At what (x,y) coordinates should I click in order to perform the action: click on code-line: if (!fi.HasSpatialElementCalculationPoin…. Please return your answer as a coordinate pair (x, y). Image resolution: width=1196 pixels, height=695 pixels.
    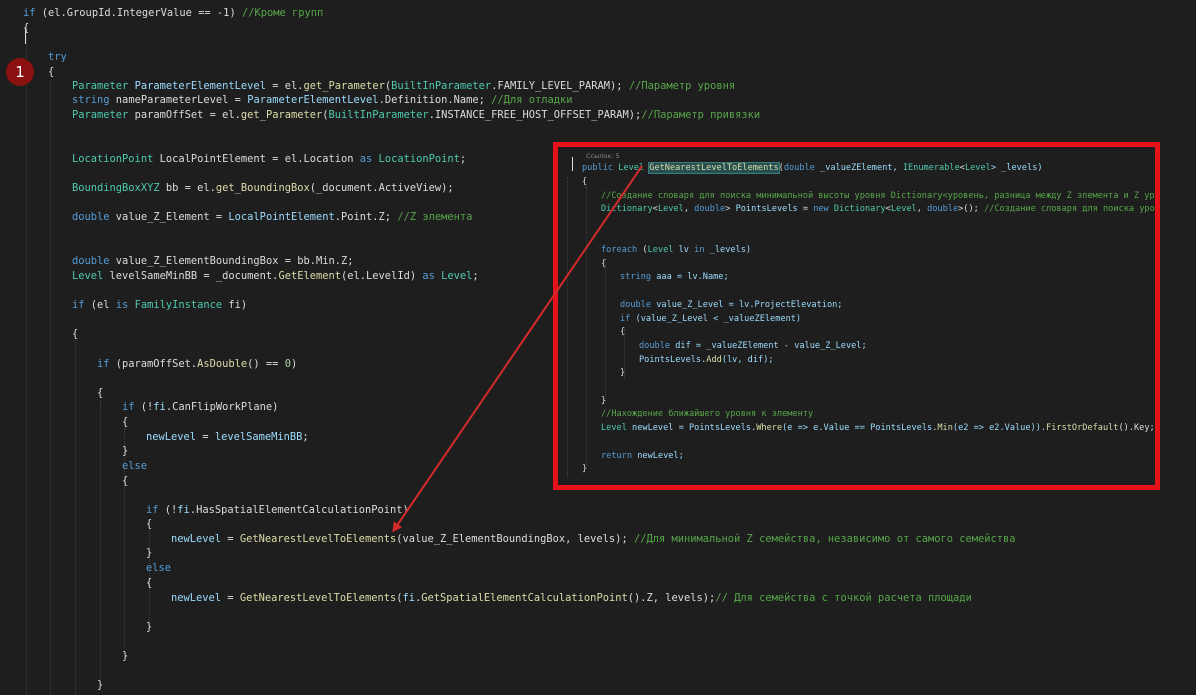
    Looking at the image, I should click on (277, 510).